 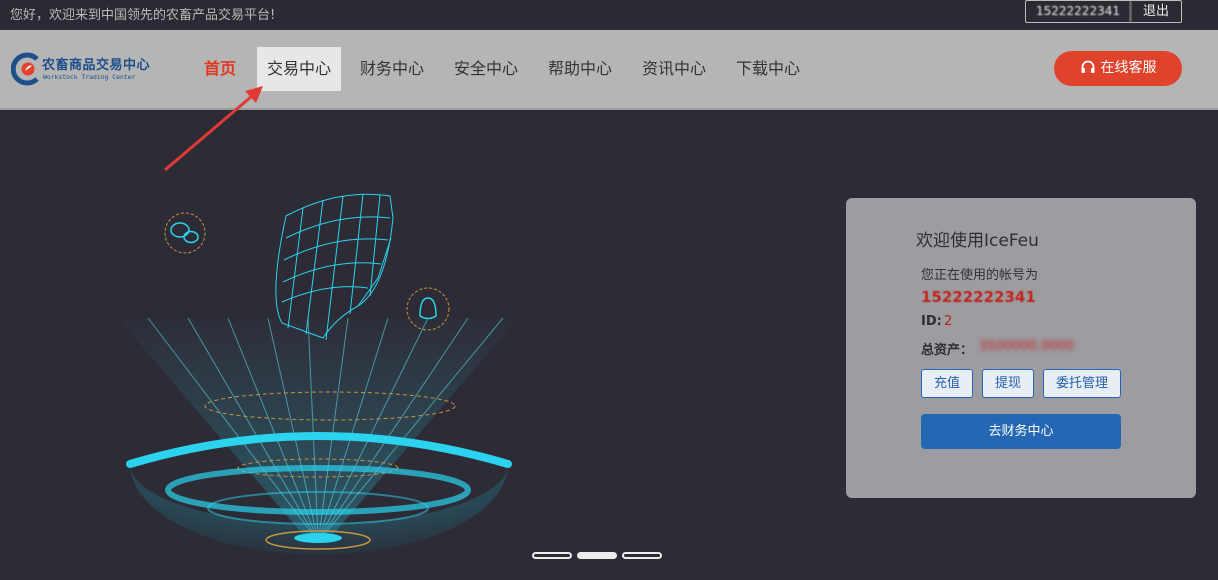 I want to click on logo-emblem-icon, so click(x=25, y=69).